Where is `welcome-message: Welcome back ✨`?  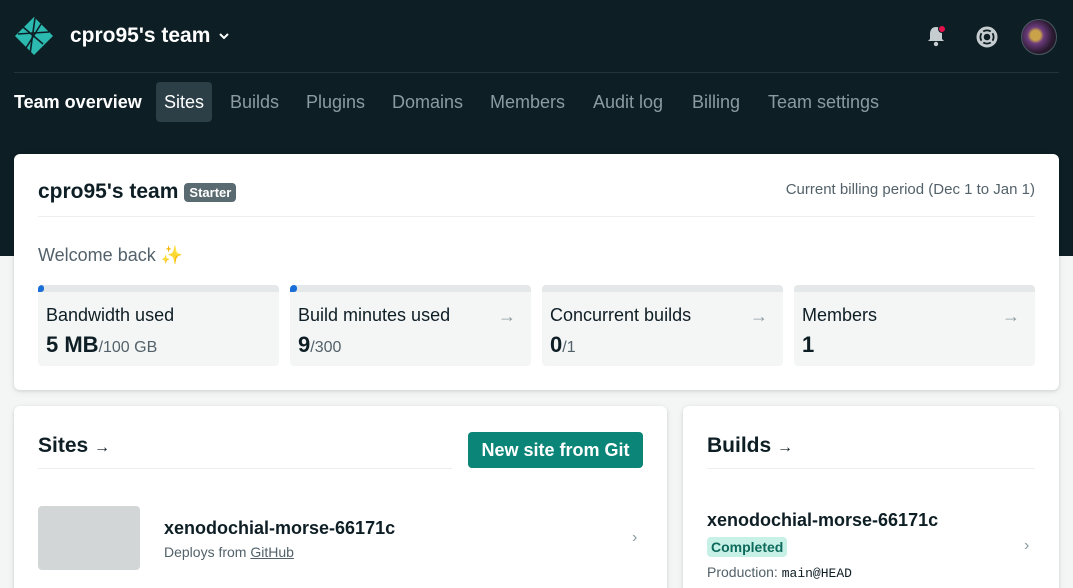
welcome-message: Welcome back ✨ is located at coordinates (110, 255).